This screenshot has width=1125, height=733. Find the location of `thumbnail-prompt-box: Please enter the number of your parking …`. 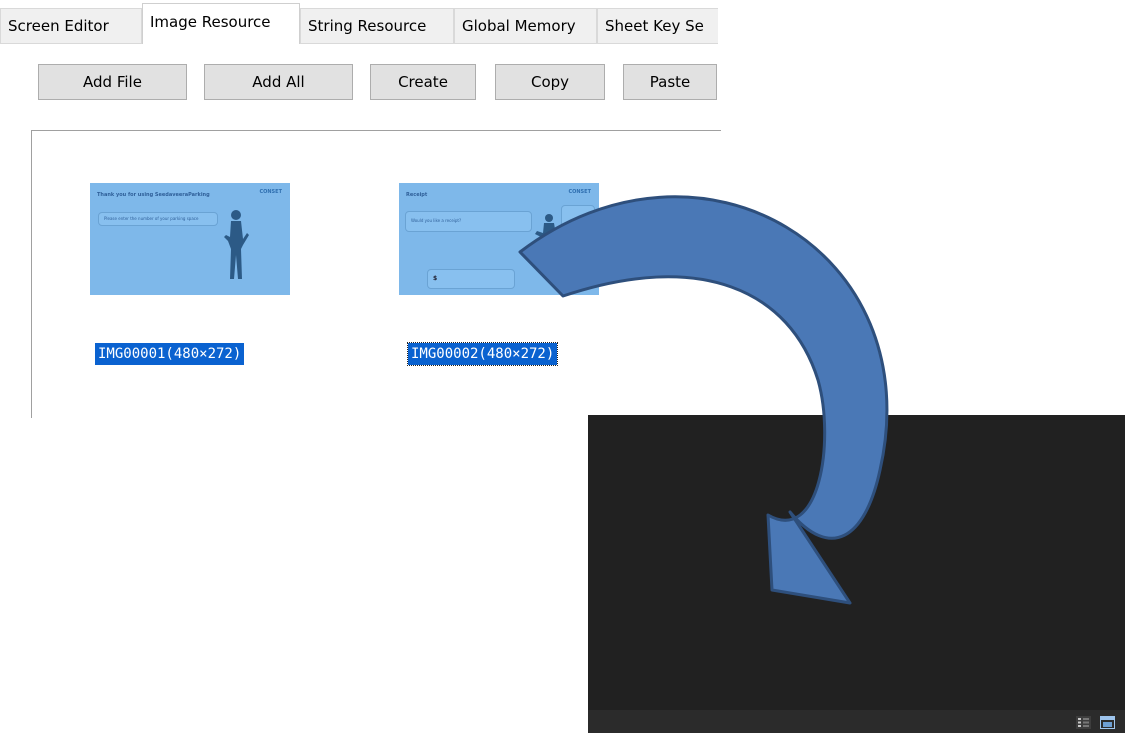

thumbnail-prompt-box: Please enter the number of your parking … is located at coordinates (158, 219).